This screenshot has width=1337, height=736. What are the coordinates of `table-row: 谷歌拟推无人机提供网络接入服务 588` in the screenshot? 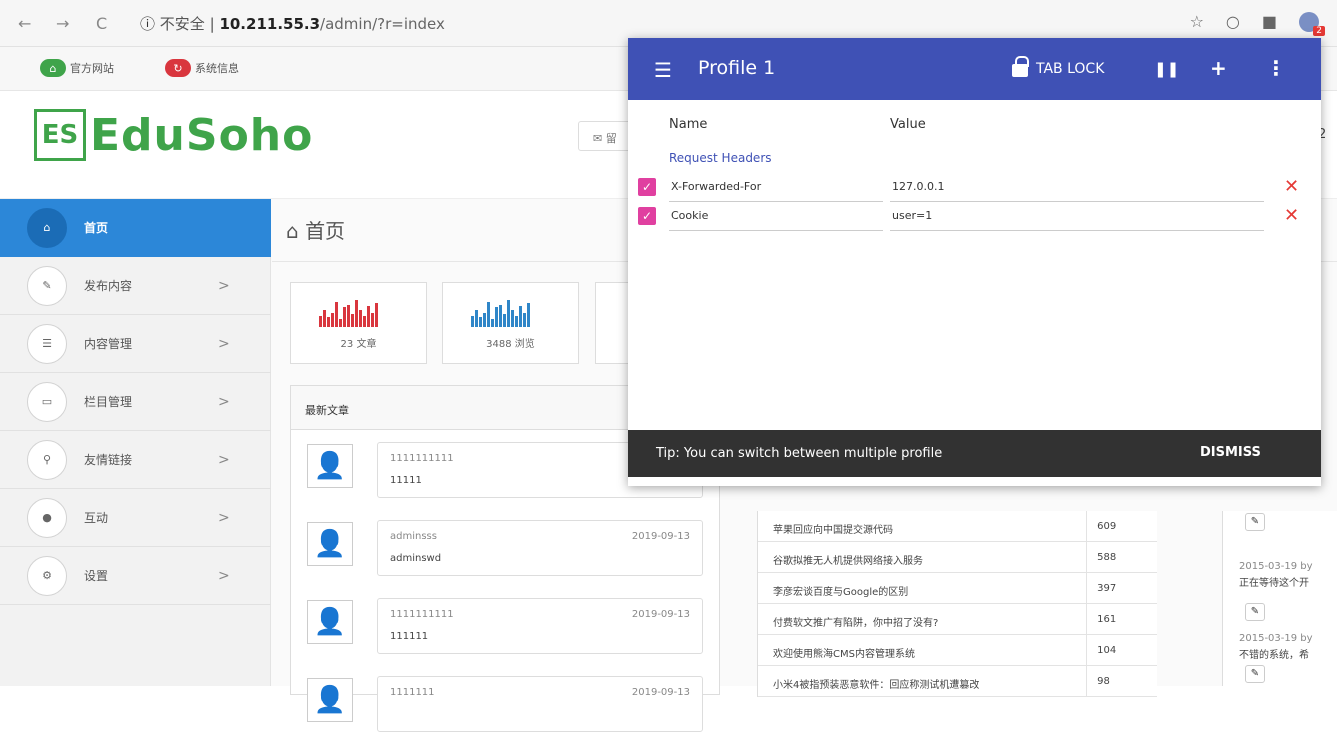 It's located at (957, 557).